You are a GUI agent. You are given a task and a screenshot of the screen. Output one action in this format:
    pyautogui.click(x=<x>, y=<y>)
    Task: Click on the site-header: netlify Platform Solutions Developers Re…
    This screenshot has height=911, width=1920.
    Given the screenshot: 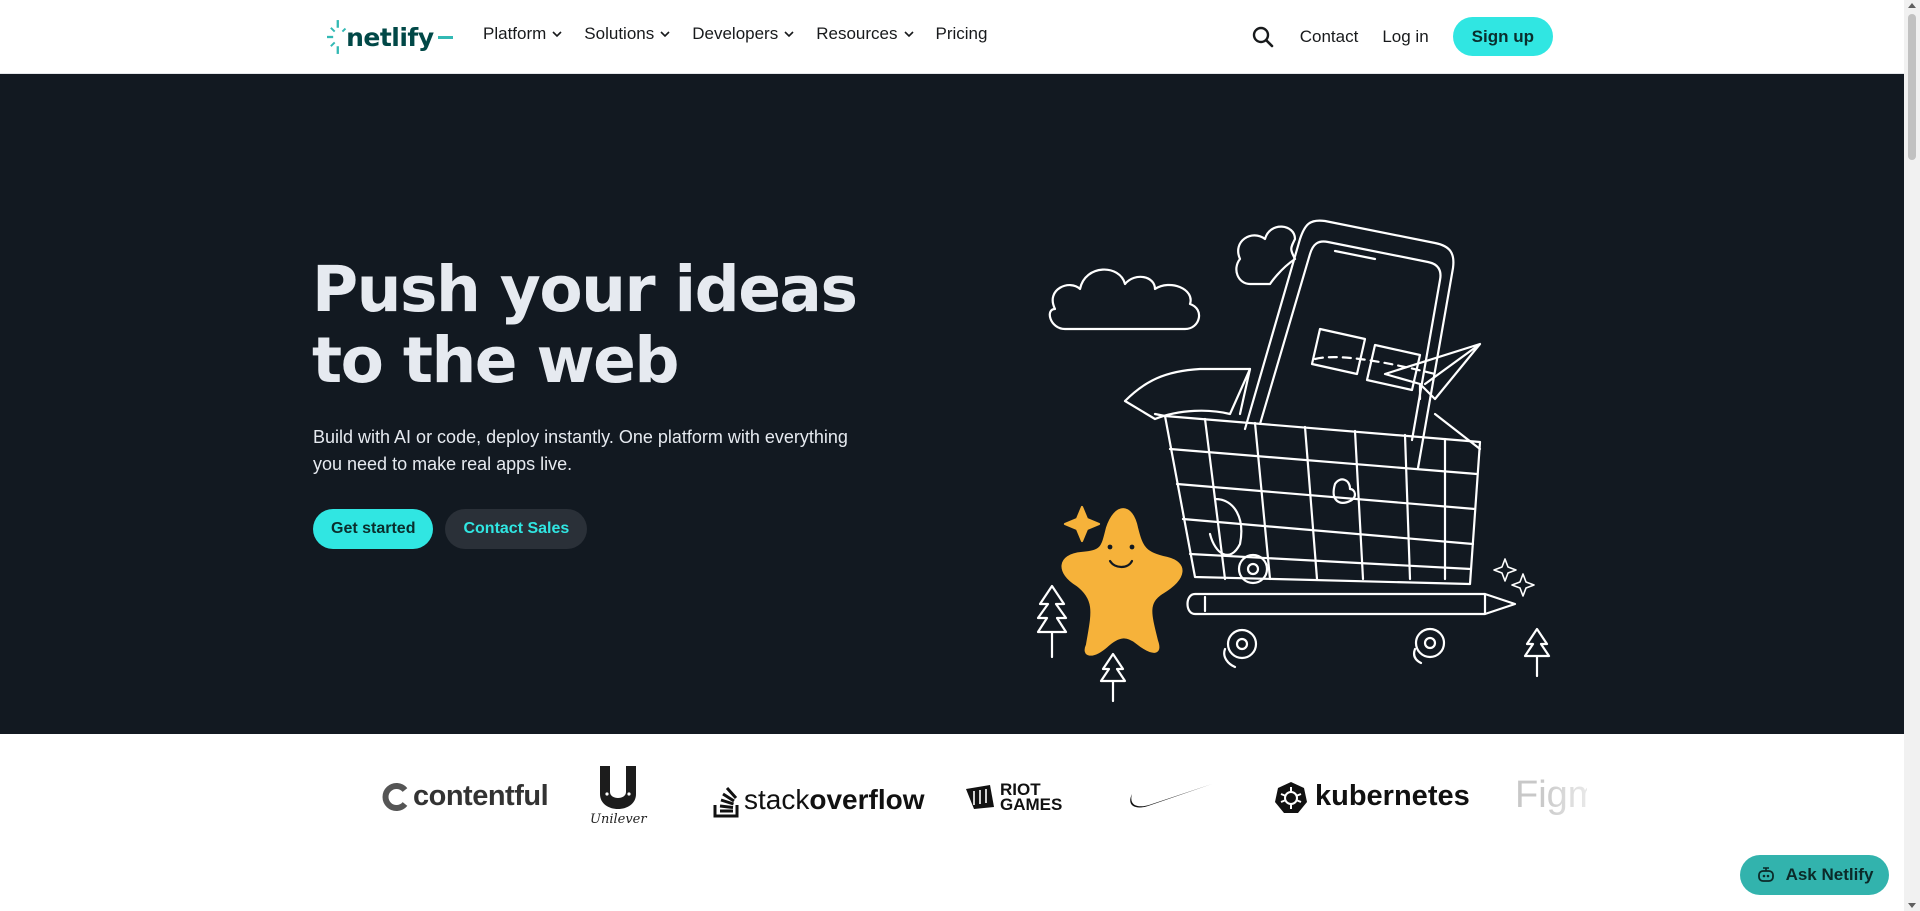 What is the action you would take?
    pyautogui.click(x=952, y=37)
    